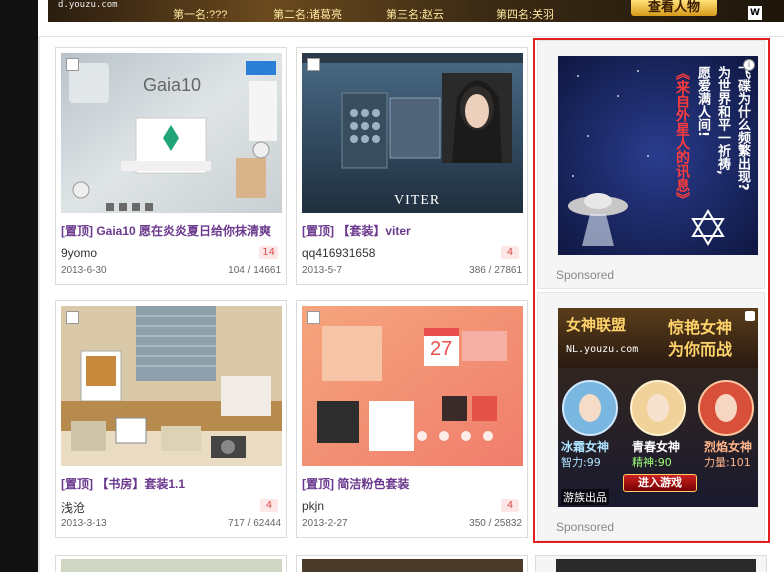 The height and width of the screenshot is (572, 784). Describe the element at coordinates (268, 252) in the screenshot. I see `comment-count-badge: 14` at that location.